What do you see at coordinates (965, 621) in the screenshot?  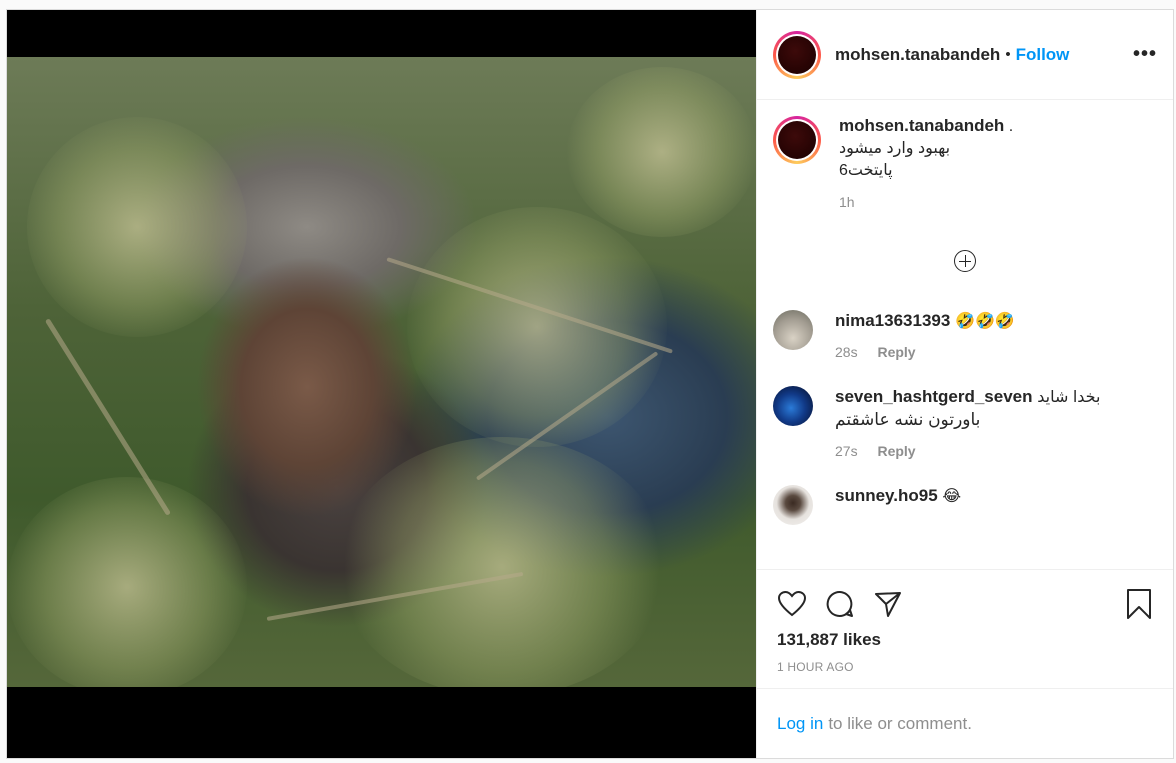 I see `post-actions: 131,887 likes 1 HOUR AGO` at bounding box center [965, 621].